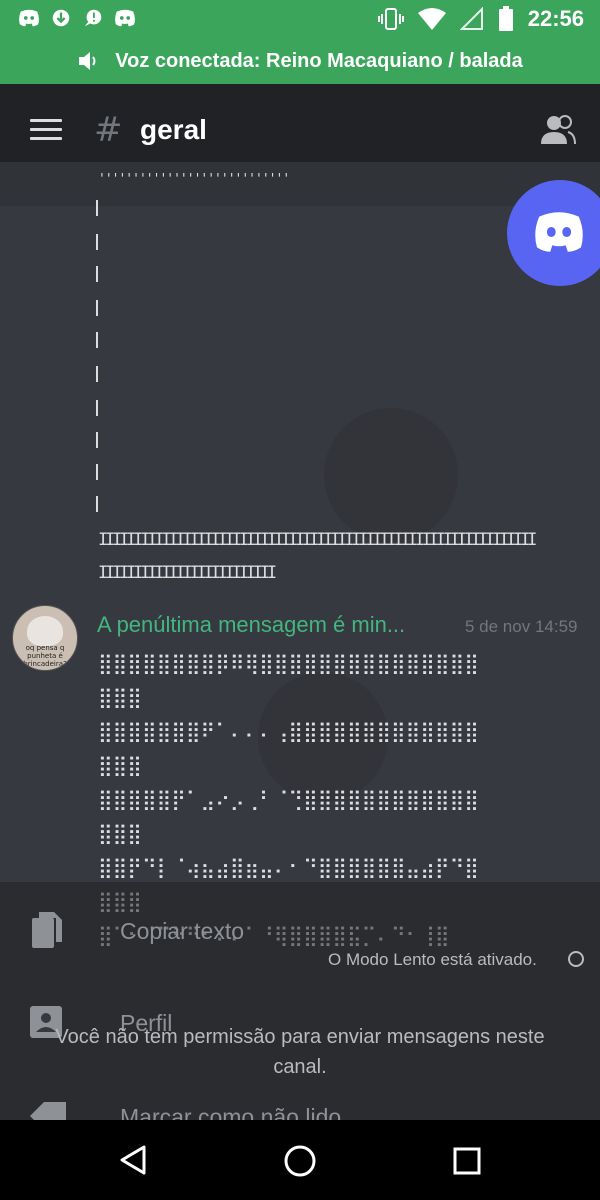 The width and height of the screenshot is (600, 1200). I want to click on home-icon, so click(300, 1161).